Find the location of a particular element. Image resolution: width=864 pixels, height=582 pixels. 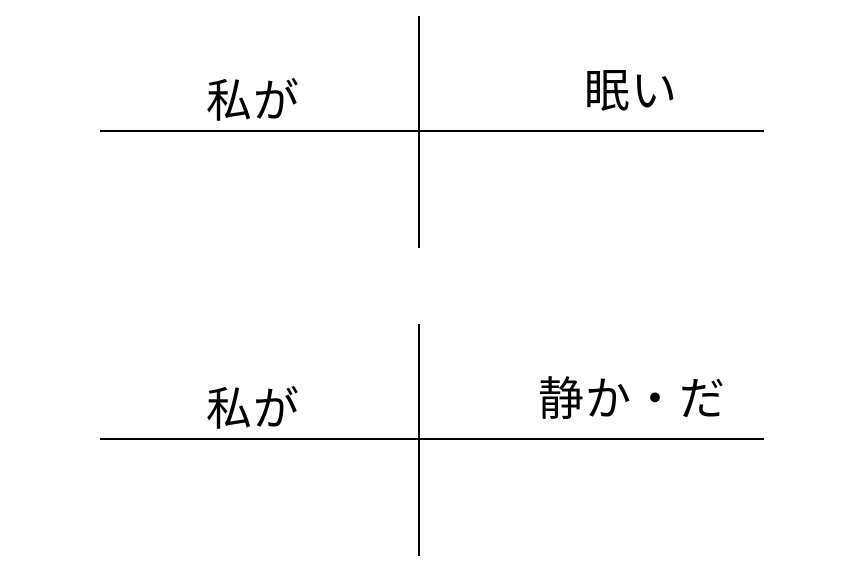

predicate-label: 眠い is located at coordinates (631, 91).